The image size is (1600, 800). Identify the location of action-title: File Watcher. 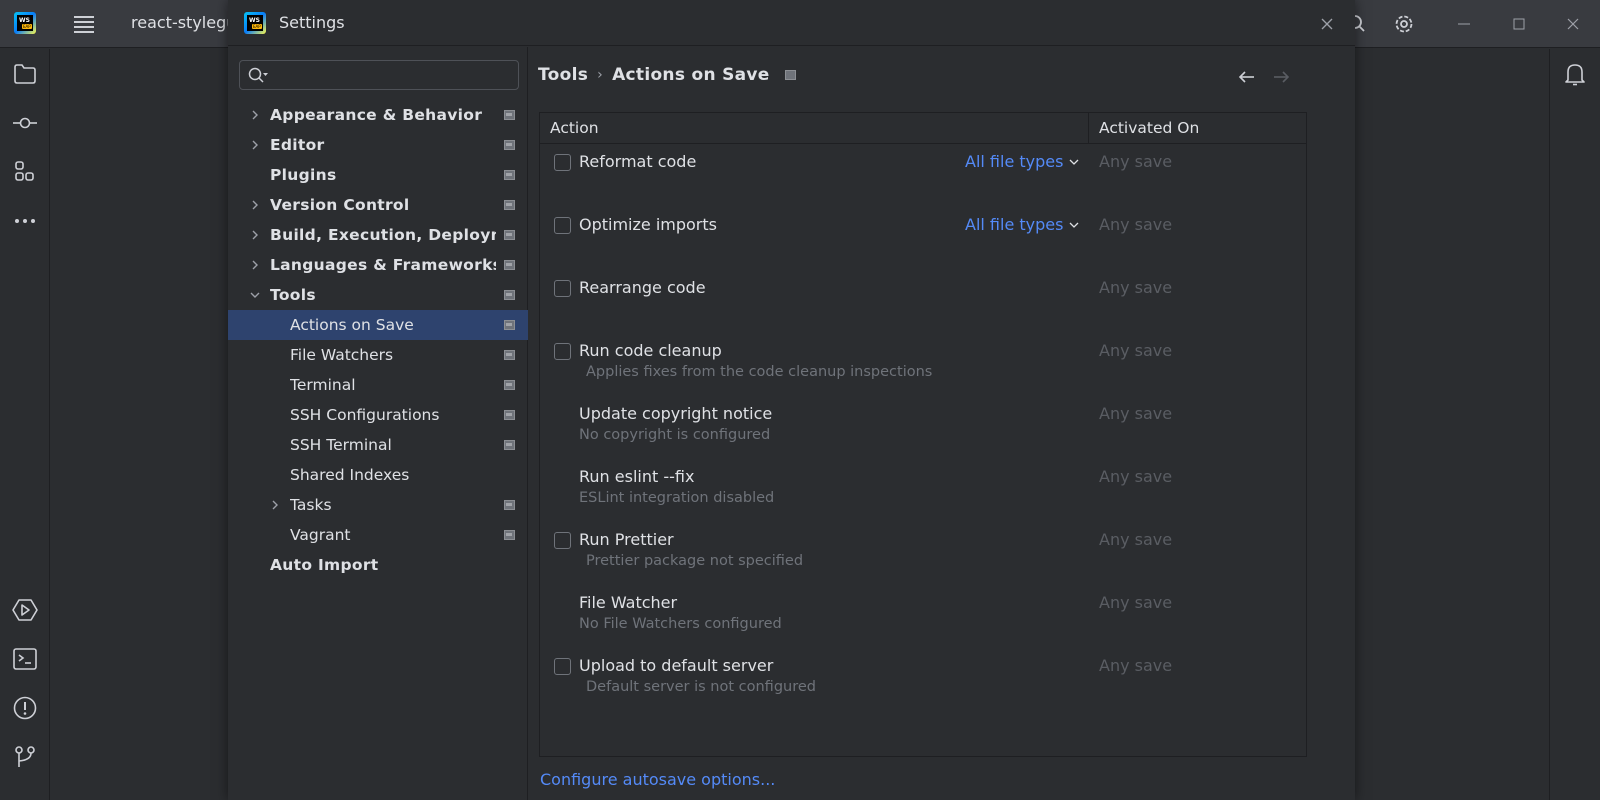
(628, 602).